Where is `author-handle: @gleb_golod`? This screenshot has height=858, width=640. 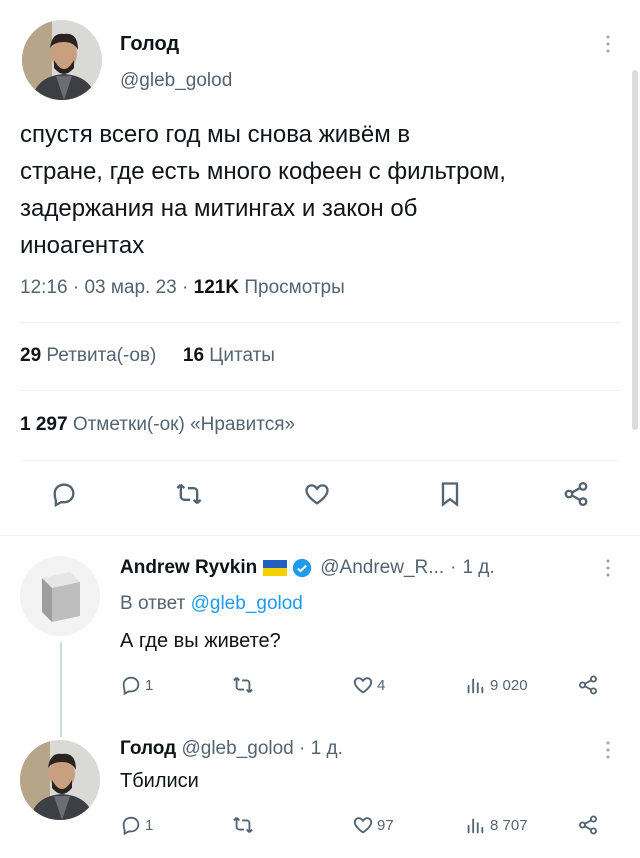 author-handle: @gleb_golod is located at coordinates (176, 81).